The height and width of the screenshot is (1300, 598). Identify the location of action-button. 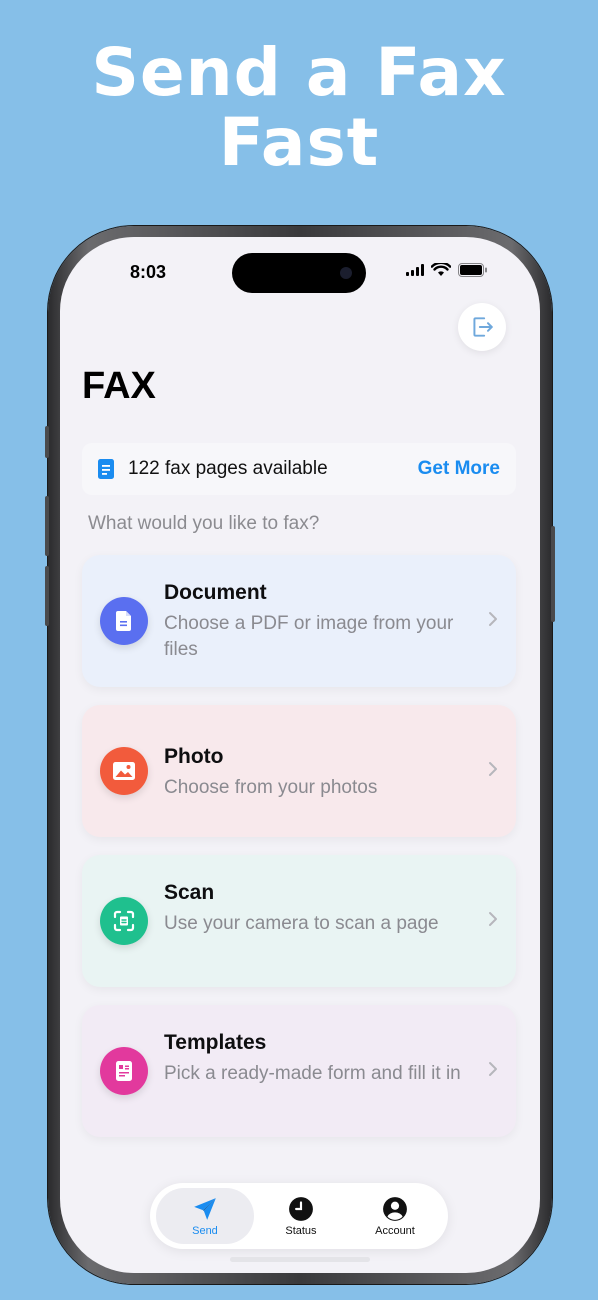
(47, 442).